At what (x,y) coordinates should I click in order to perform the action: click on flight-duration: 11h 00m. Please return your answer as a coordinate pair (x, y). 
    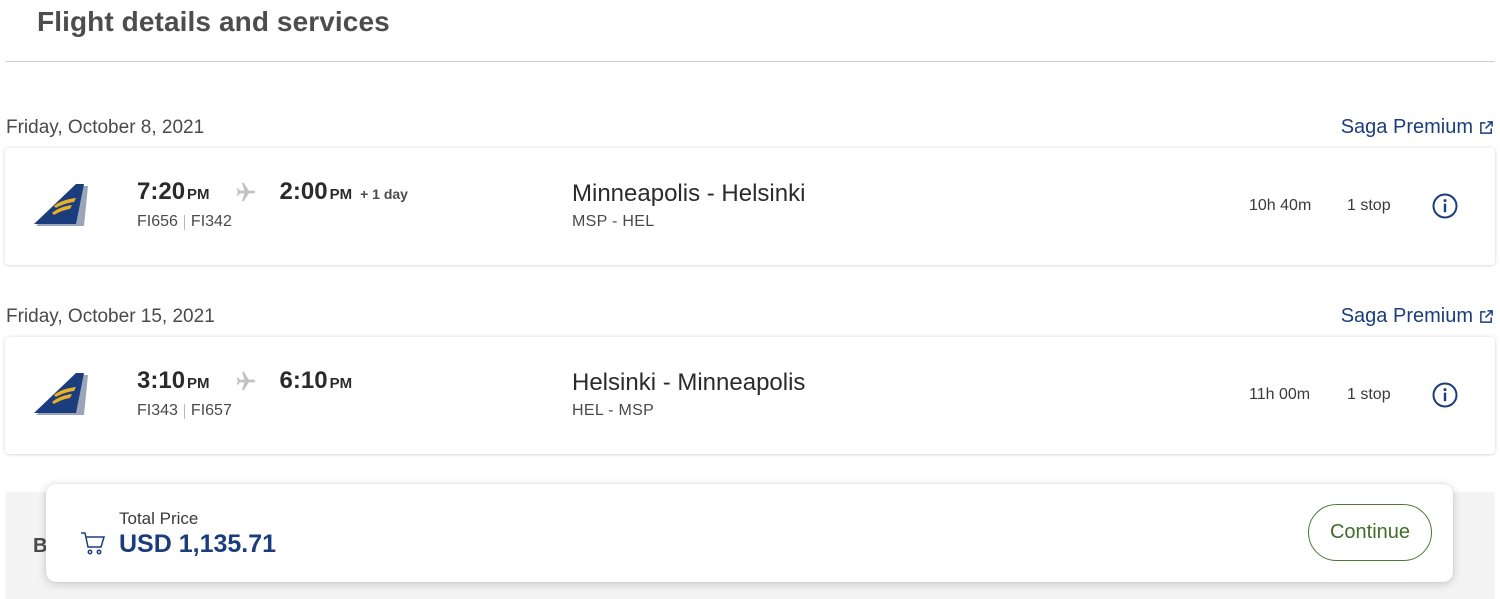
    Looking at the image, I should click on (1280, 394).